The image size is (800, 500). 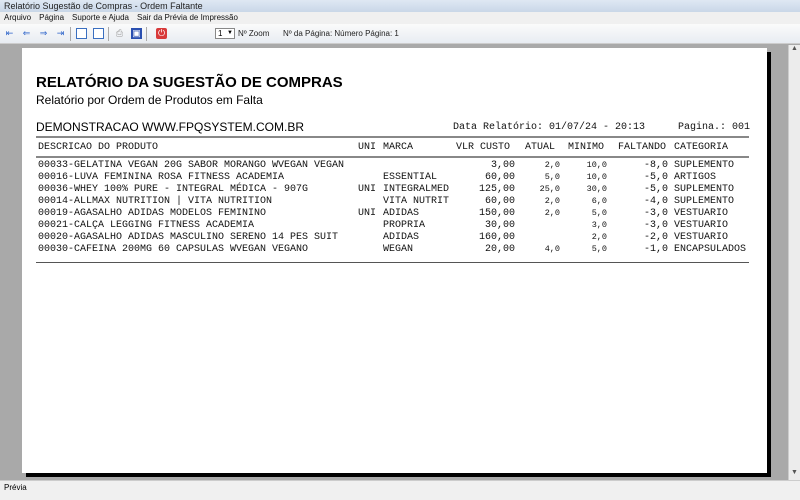 I want to click on cell-vlr: 150,00, so click(x=496, y=213).